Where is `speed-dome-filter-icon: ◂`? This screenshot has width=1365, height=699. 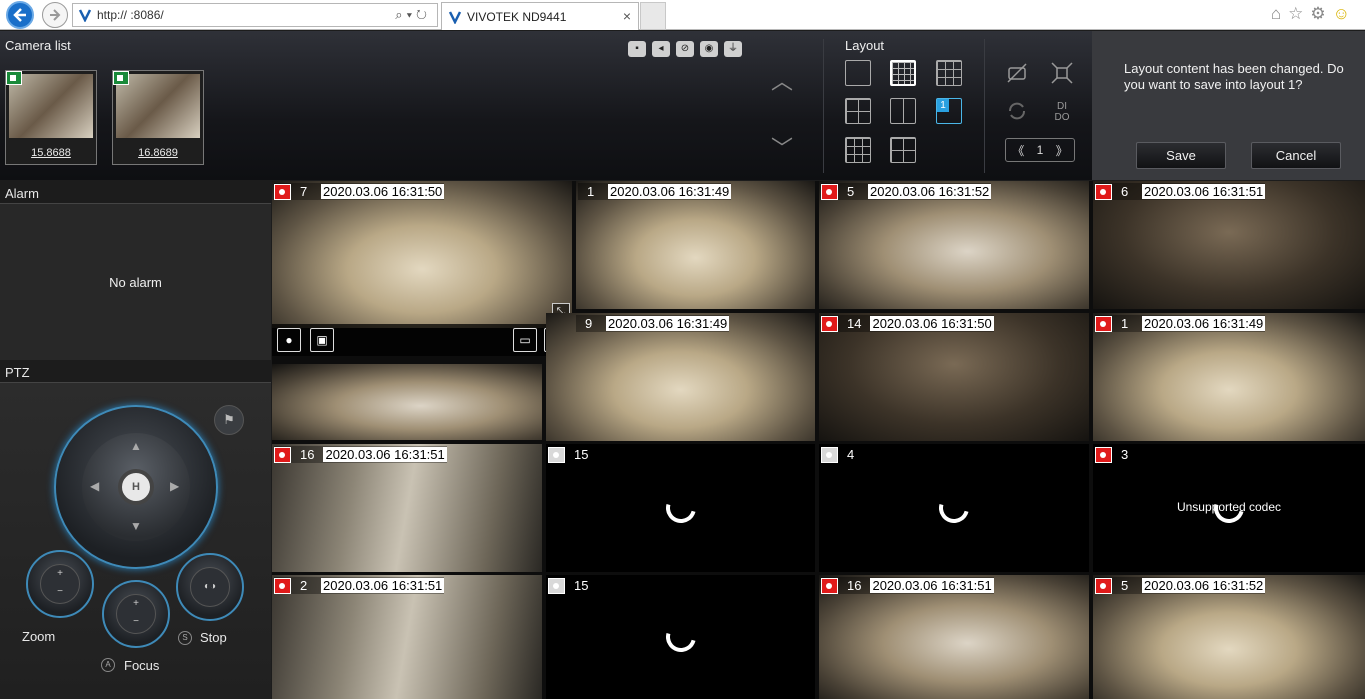 speed-dome-filter-icon: ◂ is located at coordinates (661, 49).